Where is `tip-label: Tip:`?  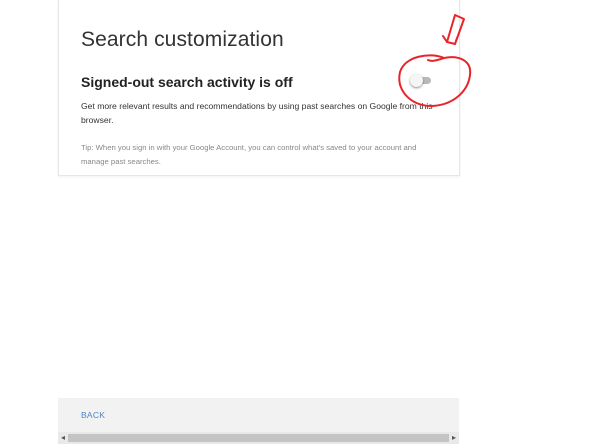
tip-label: Tip: is located at coordinates (87, 147).